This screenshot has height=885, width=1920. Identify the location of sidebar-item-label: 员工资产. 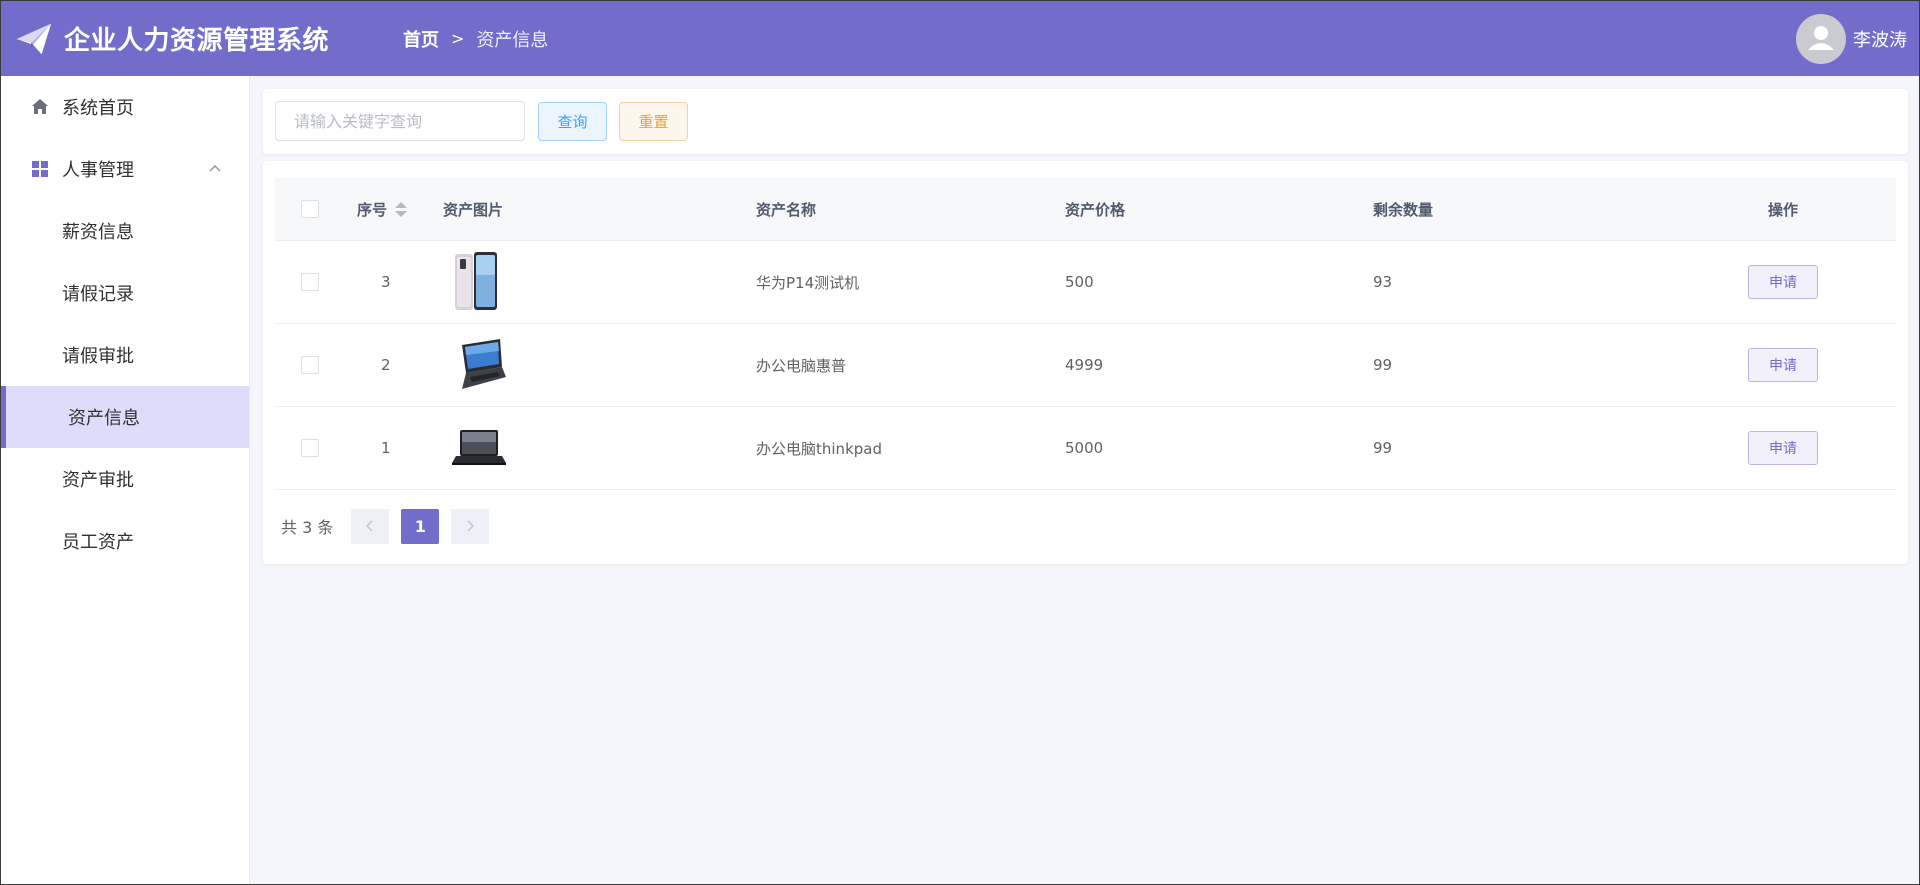
(98, 542).